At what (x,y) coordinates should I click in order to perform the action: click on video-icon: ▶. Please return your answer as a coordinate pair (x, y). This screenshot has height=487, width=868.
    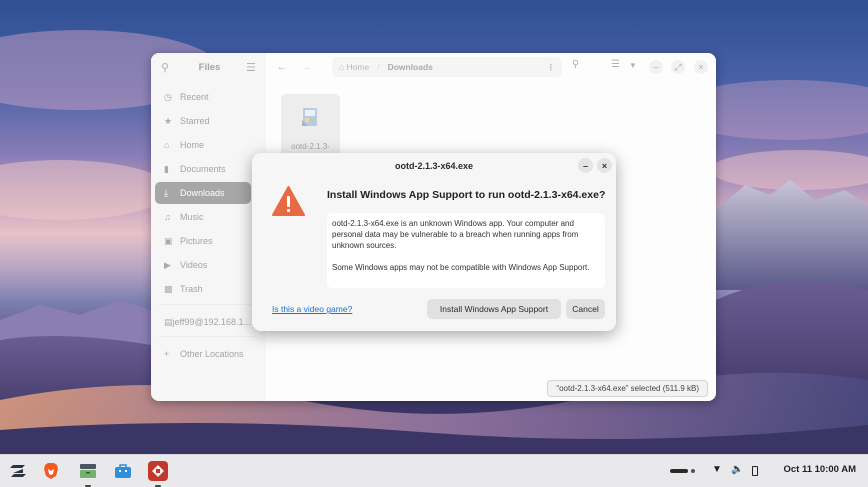
    Looking at the image, I should click on (167, 264).